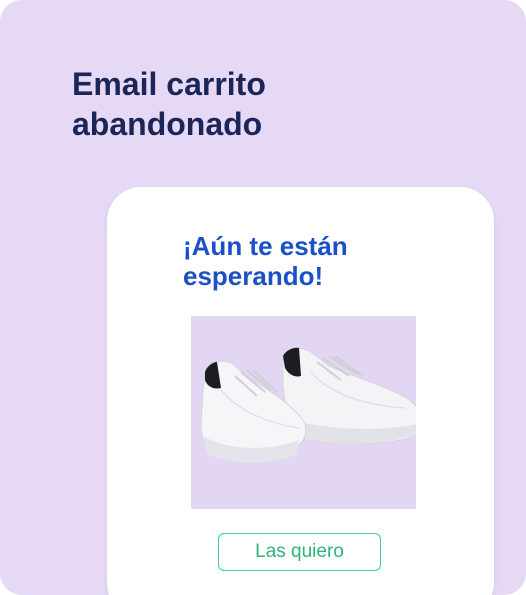  What do you see at coordinates (169, 104) in the screenshot?
I see `page-title: Email carrito abandonado` at bounding box center [169, 104].